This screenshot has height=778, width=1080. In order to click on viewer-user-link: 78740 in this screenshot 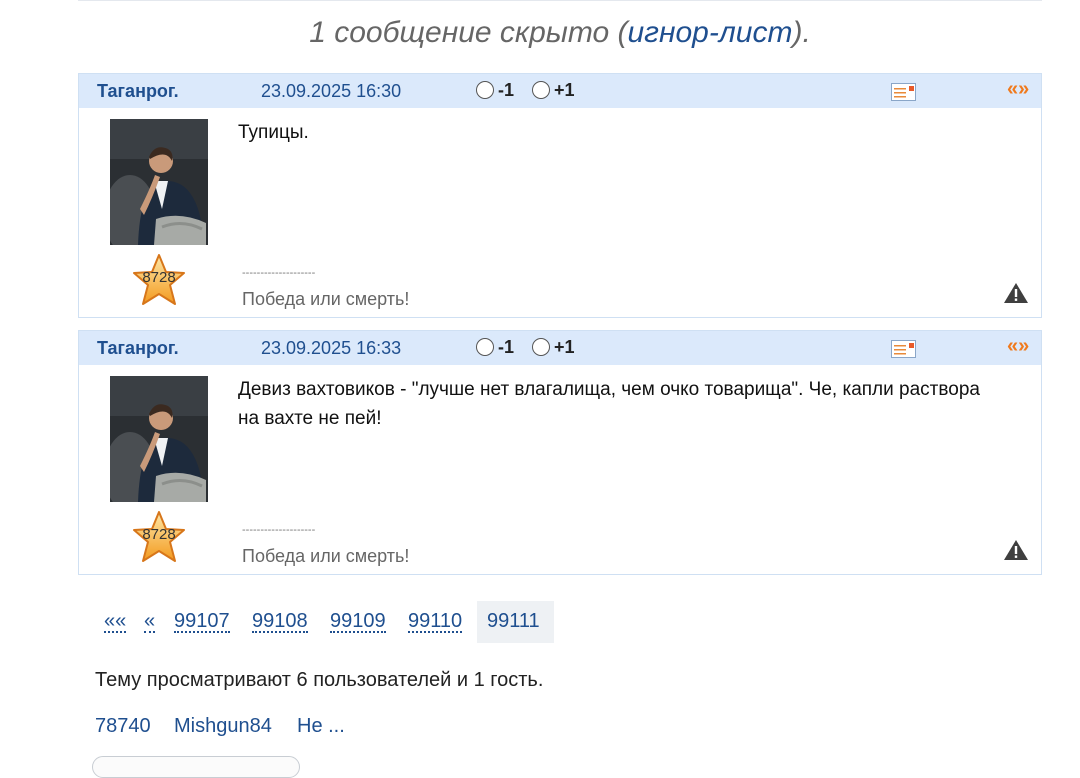, I will do `click(123, 726)`.